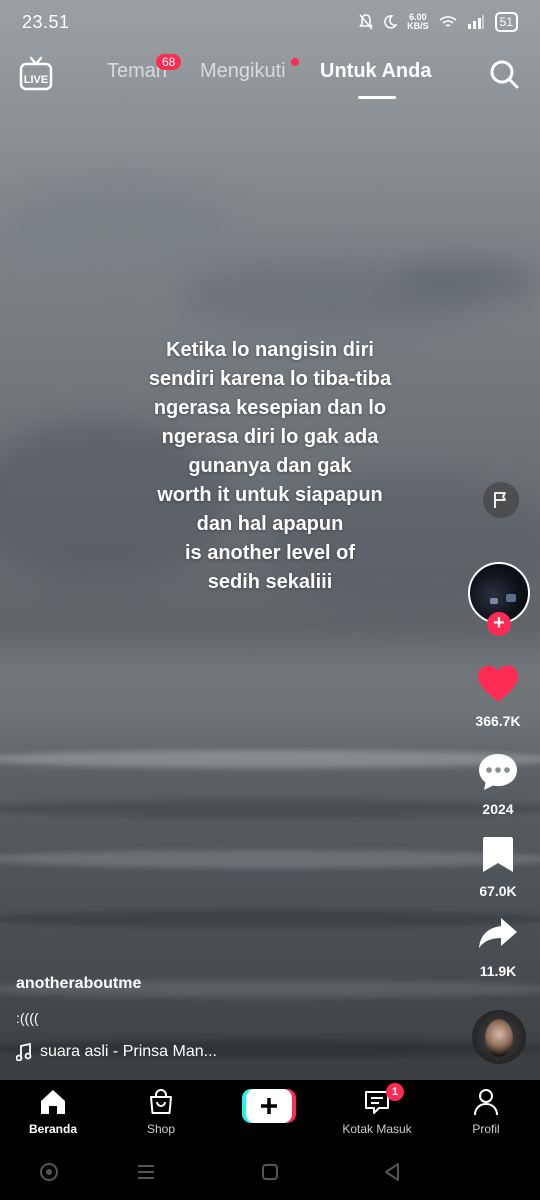 This screenshot has height=1200, width=540. Describe the element at coordinates (36, 80) in the screenshot. I see `live-label: LIVE` at that location.